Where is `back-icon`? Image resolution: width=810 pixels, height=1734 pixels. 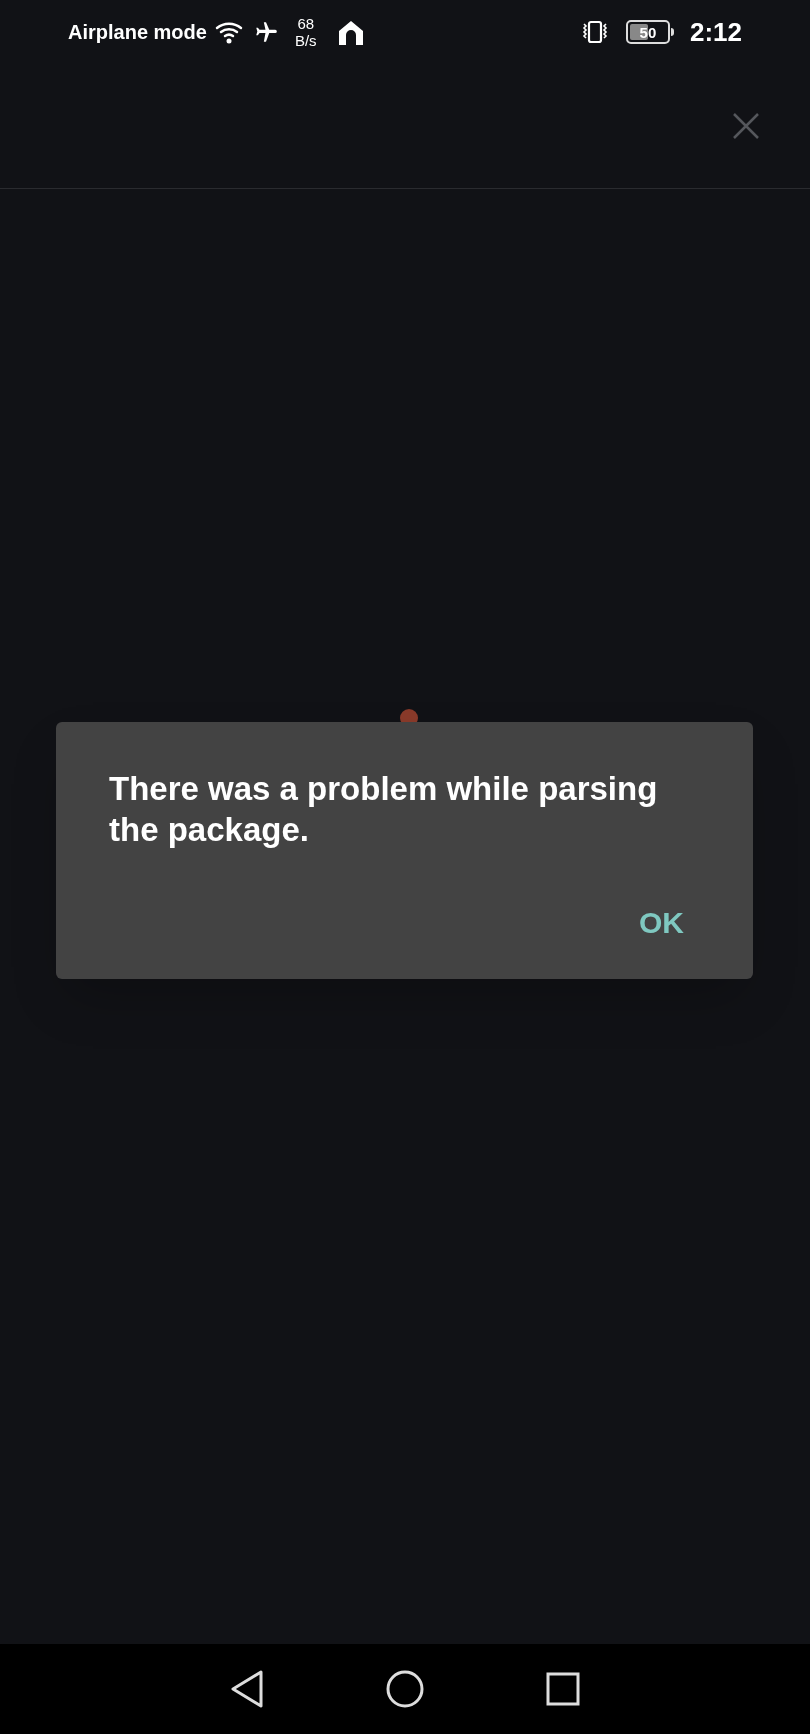 back-icon is located at coordinates (247, 1689).